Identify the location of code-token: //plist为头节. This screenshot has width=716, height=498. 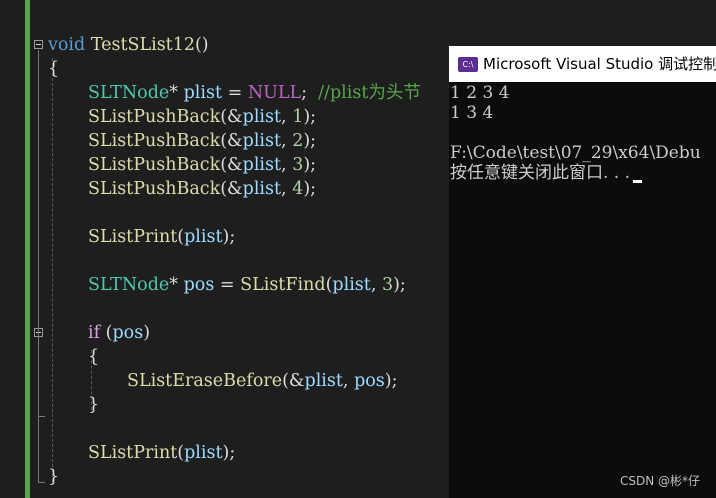
(369, 93).